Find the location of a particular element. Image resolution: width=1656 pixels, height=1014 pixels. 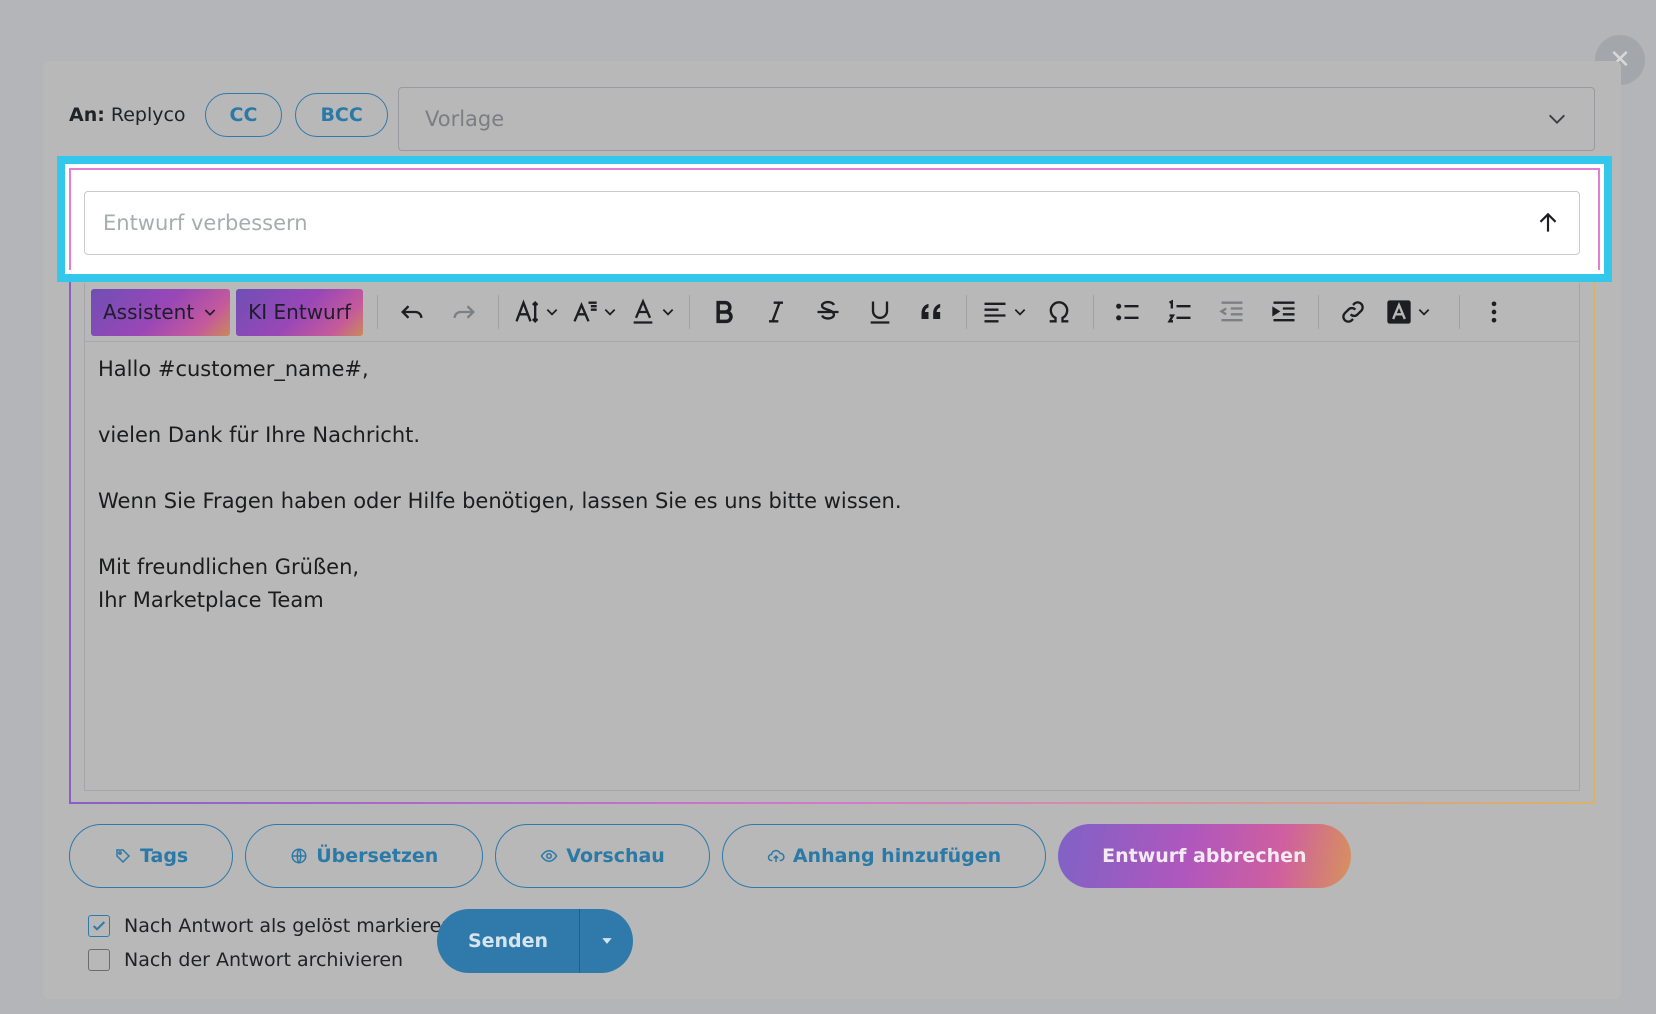

underline-button is located at coordinates (880, 312).